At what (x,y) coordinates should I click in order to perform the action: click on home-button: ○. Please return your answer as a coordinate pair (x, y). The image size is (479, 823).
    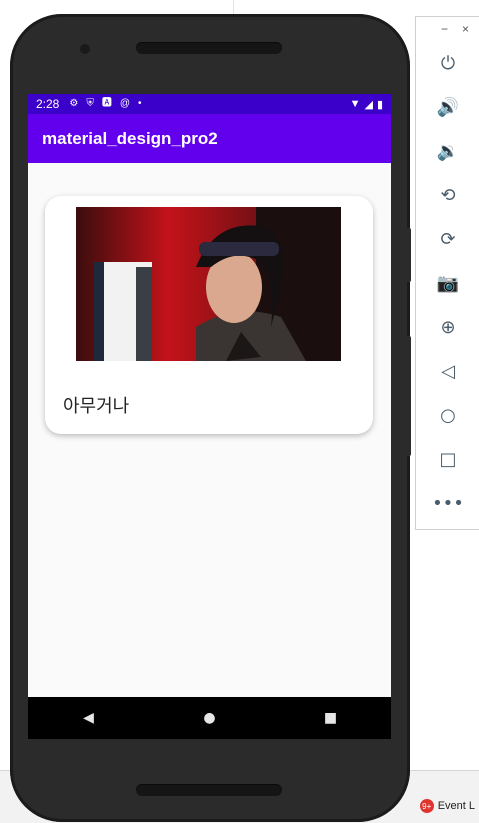
    Looking at the image, I should click on (447, 415).